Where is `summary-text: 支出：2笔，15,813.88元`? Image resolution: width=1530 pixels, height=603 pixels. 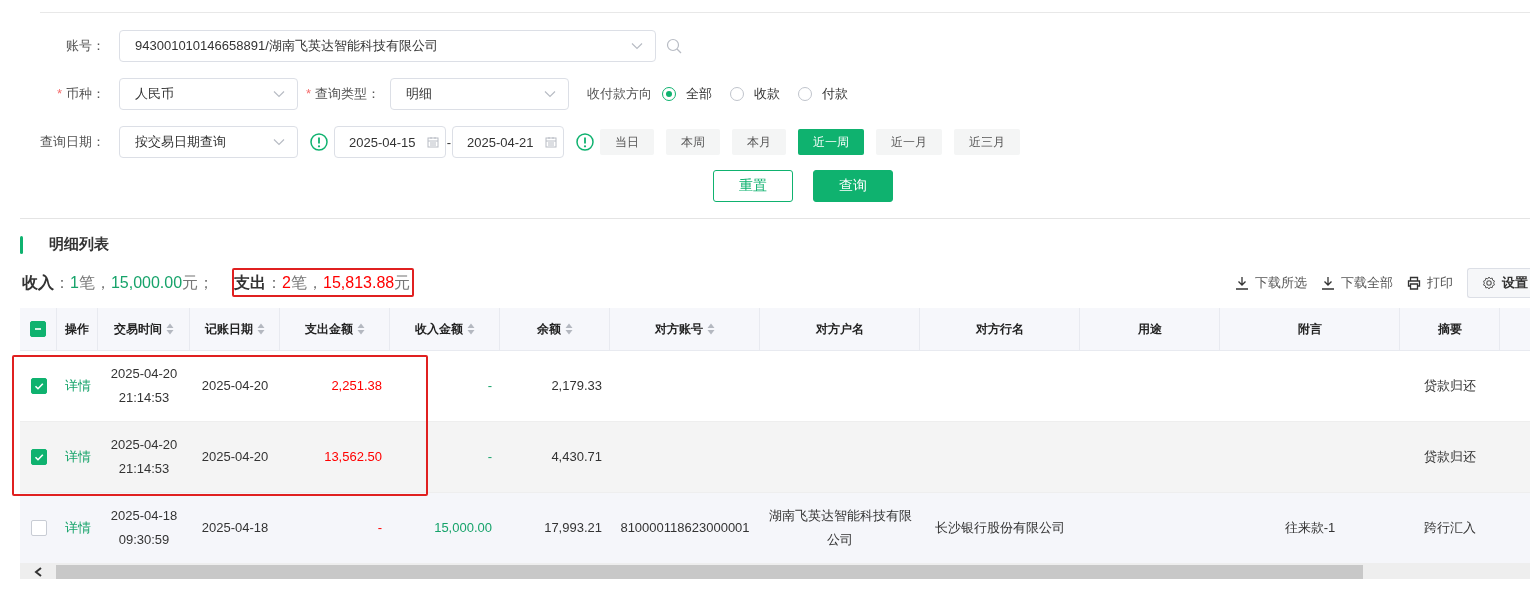 summary-text: 支出：2笔，15,813.88元 is located at coordinates (323, 282).